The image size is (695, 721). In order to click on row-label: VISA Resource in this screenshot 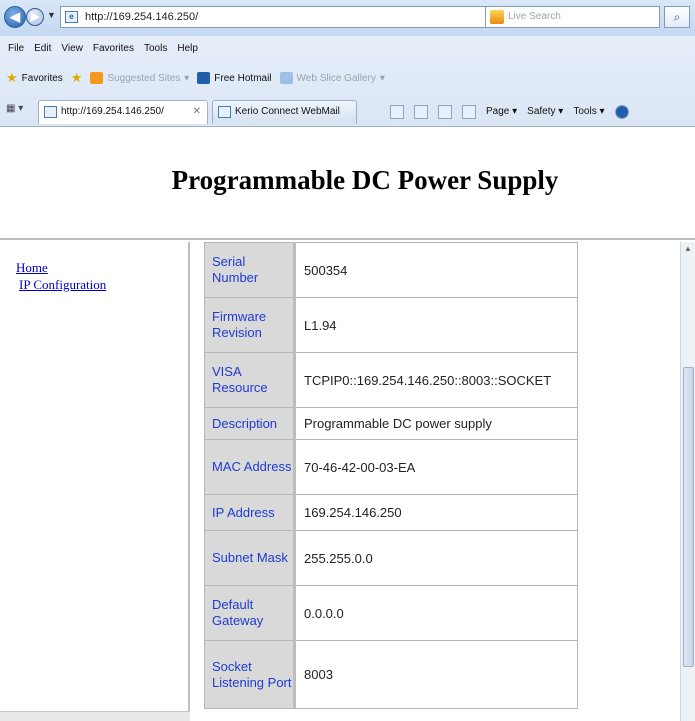, I will do `click(250, 380)`.